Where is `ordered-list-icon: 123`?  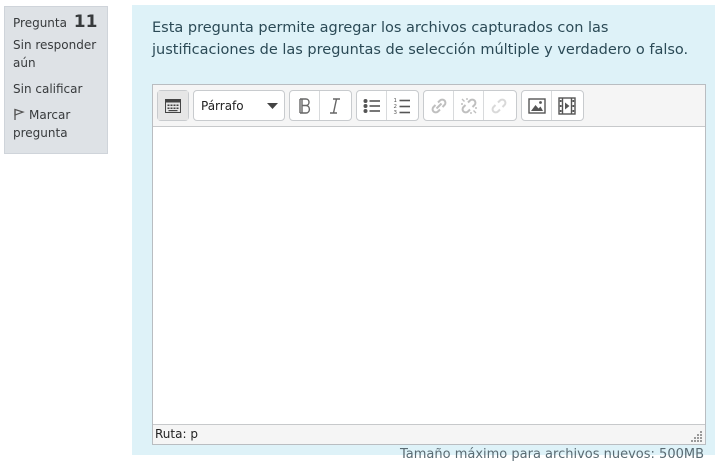 ordered-list-icon: 123 is located at coordinates (402, 106).